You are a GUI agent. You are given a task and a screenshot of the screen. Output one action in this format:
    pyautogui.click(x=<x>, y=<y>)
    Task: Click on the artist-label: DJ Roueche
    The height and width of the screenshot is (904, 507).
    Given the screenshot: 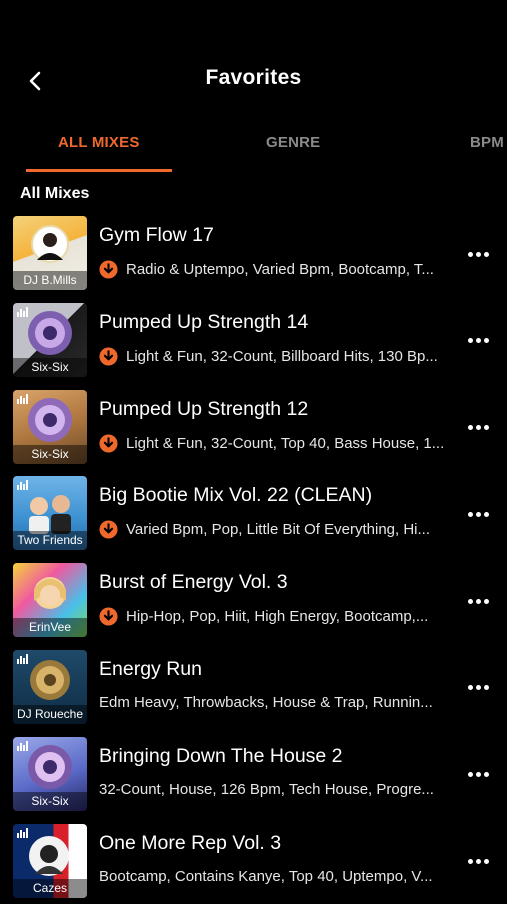 What is the action you would take?
    pyautogui.click(x=50, y=714)
    